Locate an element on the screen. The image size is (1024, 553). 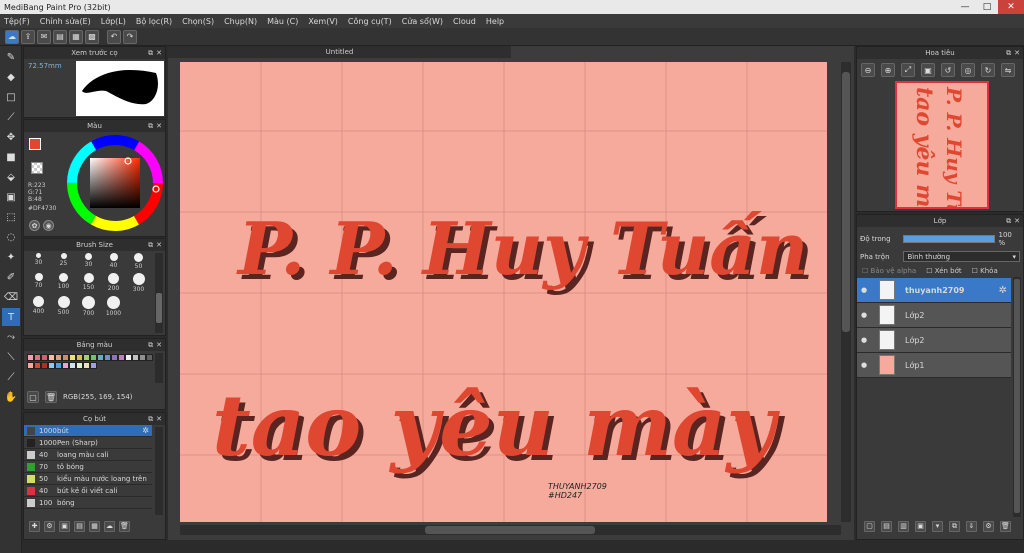
minimize-button: — is located at coordinates (965, 7).